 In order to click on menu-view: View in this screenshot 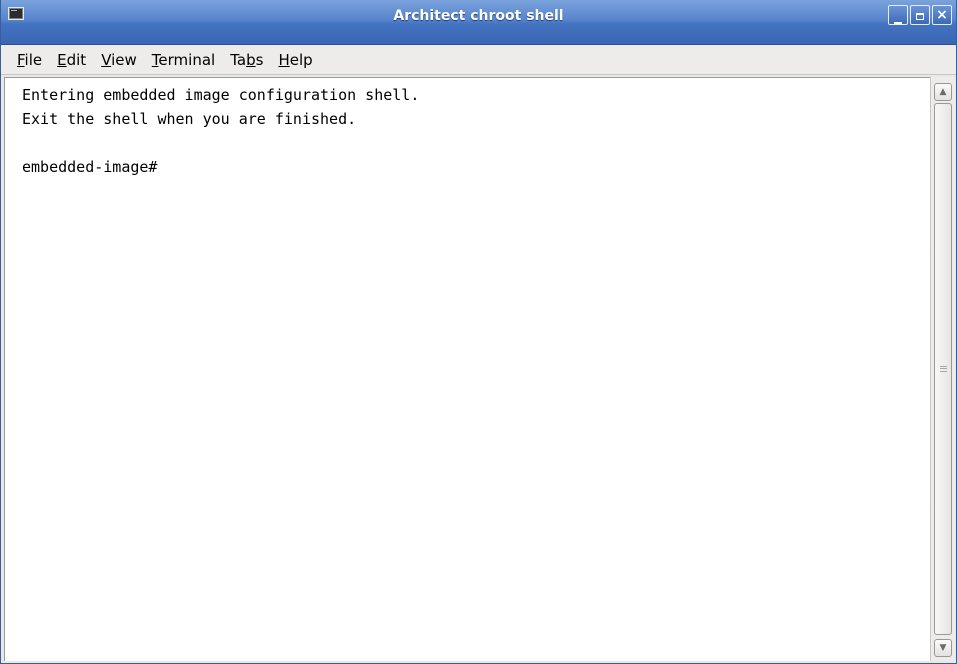, I will do `click(119, 60)`.